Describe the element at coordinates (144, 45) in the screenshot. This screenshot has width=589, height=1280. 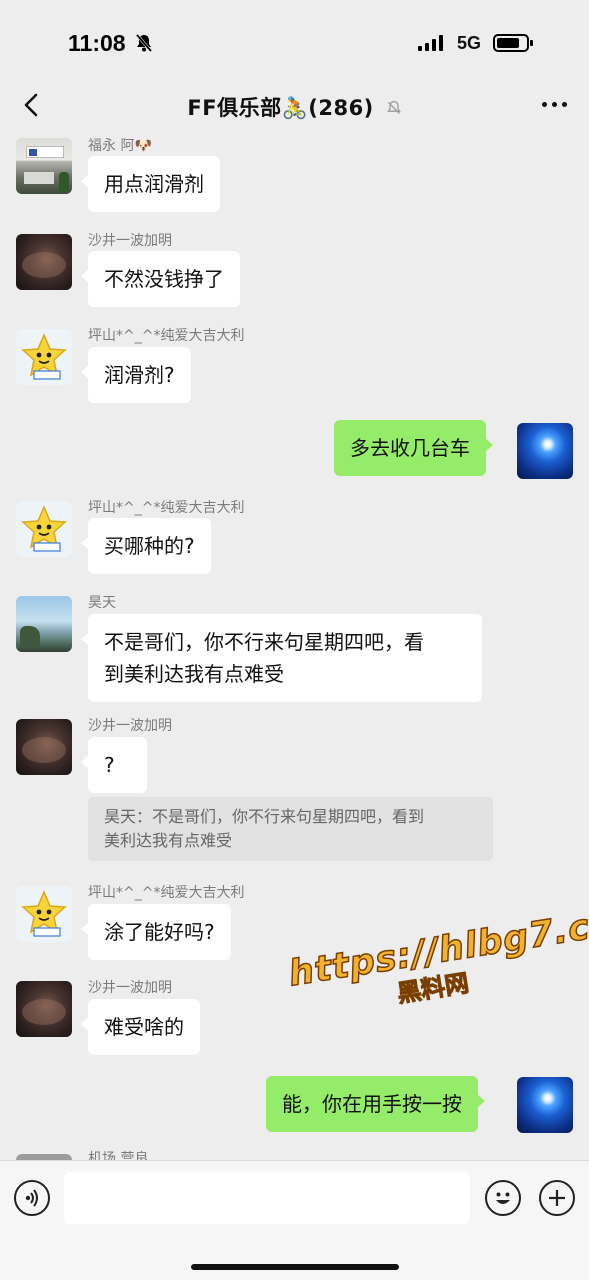
I see `bell-slash-icon` at that location.